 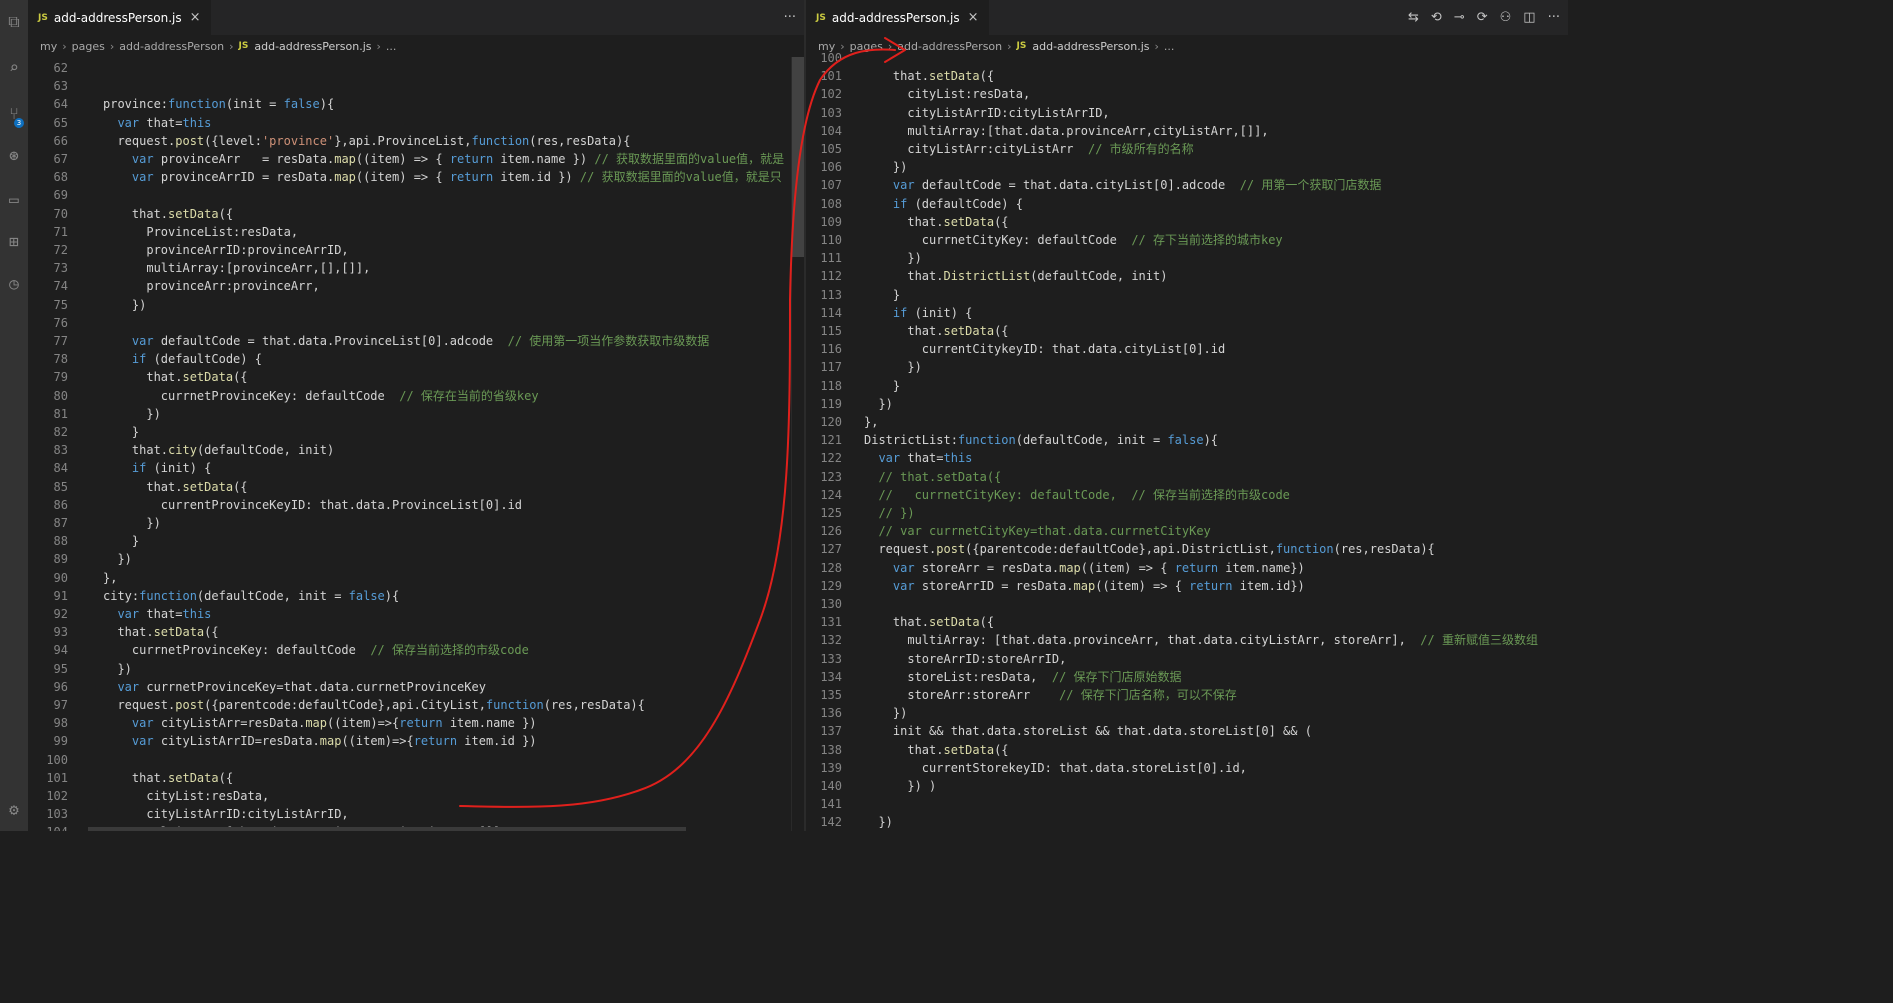 I want to click on explorer-icon: ⧉, so click(x=14, y=22).